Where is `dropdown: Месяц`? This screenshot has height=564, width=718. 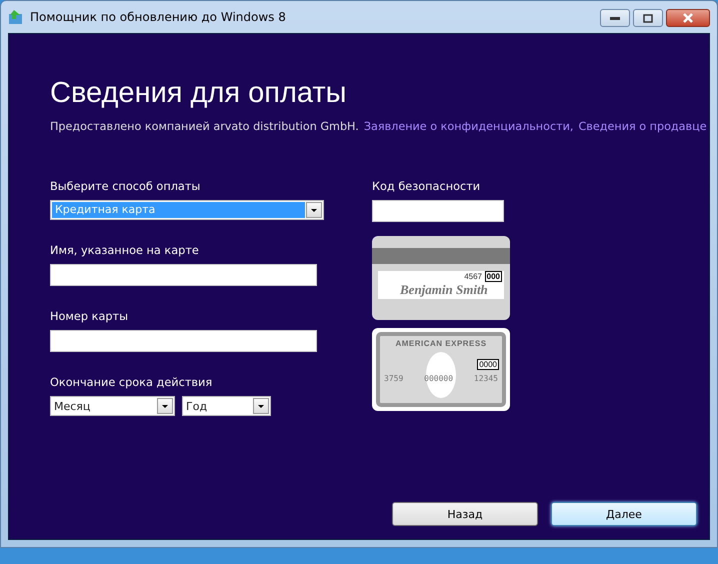
dropdown: Месяц is located at coordinates (112, 406).